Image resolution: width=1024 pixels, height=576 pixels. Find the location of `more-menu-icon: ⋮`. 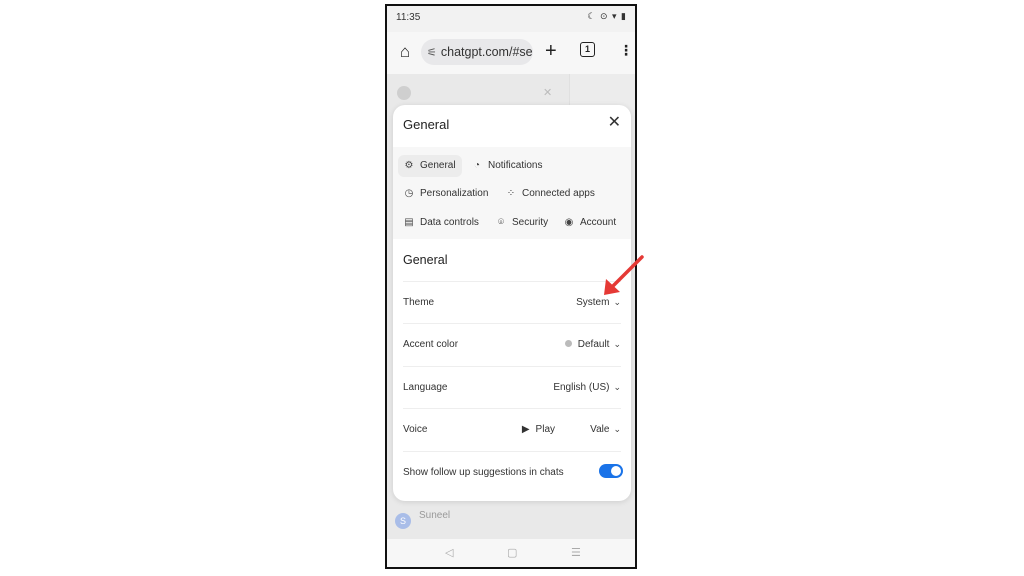

more-menu-icon: ⋮ is located at coordinates (626, 50).